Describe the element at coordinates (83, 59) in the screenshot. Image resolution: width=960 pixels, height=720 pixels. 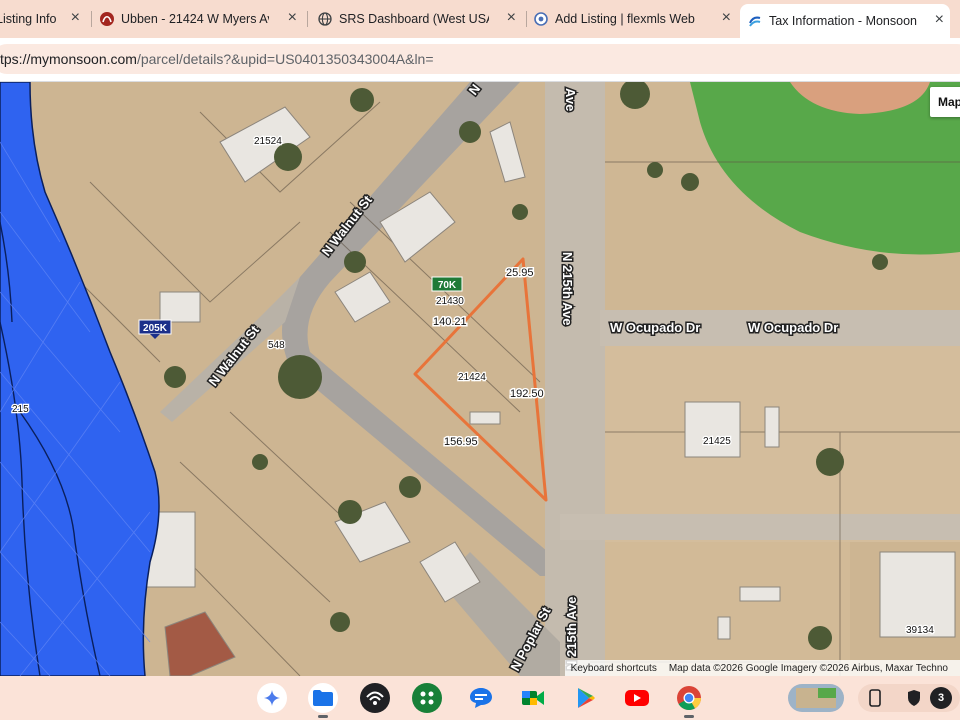
I see `url-host: mymonsoon.com` at that location.